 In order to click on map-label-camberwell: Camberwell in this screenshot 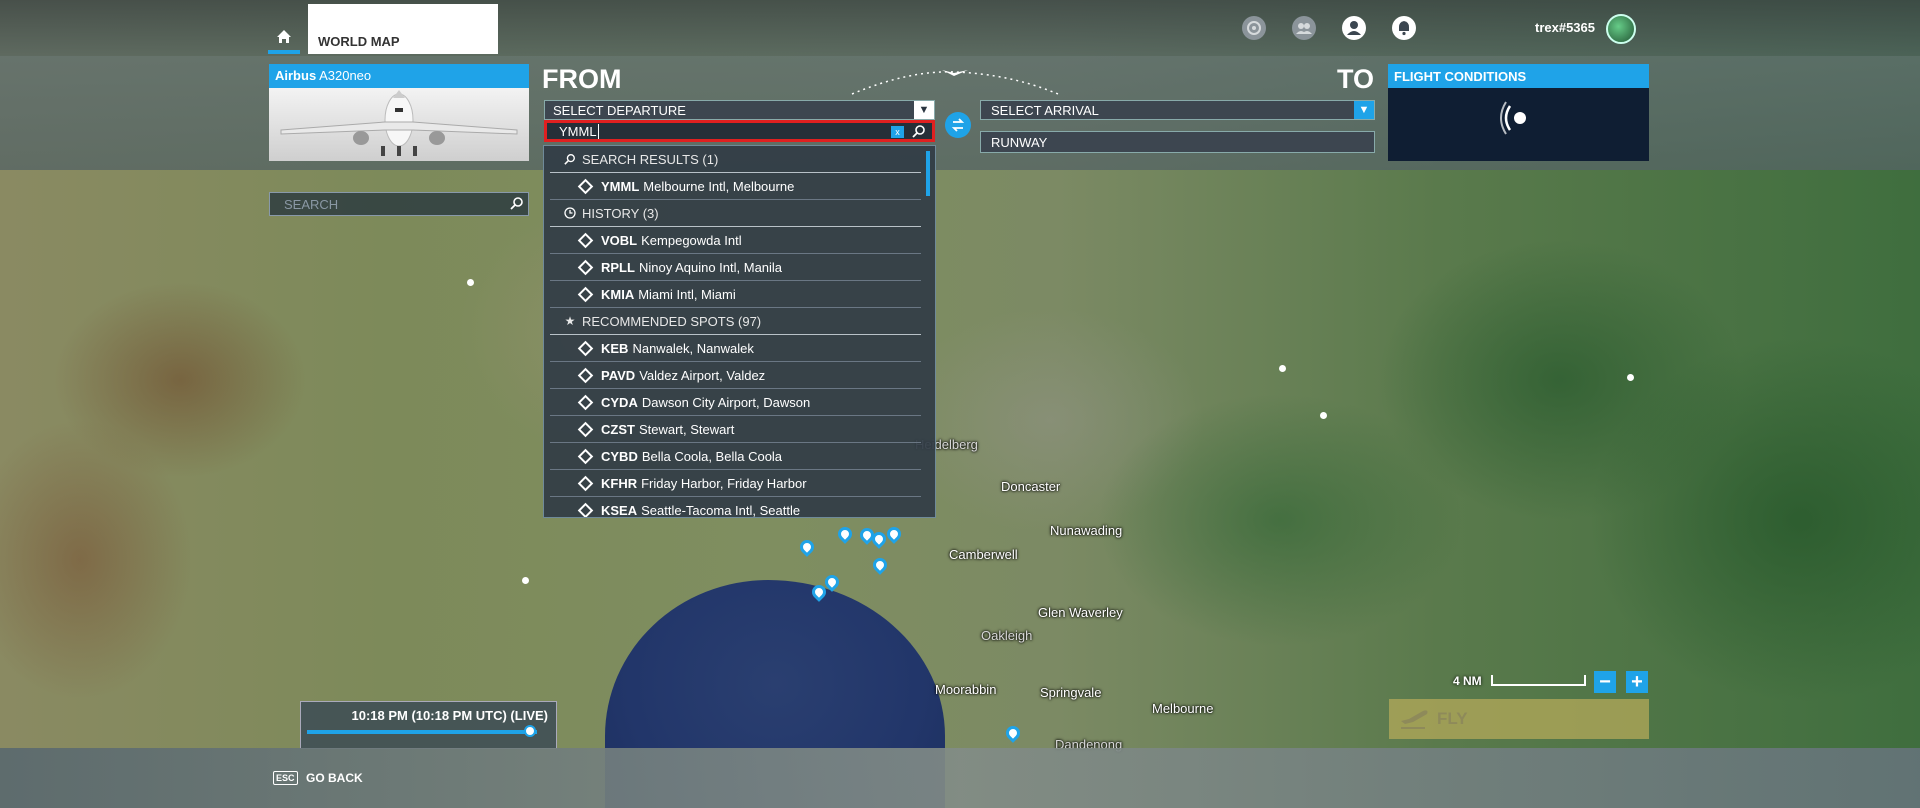, I will do `click(983, 554)`.